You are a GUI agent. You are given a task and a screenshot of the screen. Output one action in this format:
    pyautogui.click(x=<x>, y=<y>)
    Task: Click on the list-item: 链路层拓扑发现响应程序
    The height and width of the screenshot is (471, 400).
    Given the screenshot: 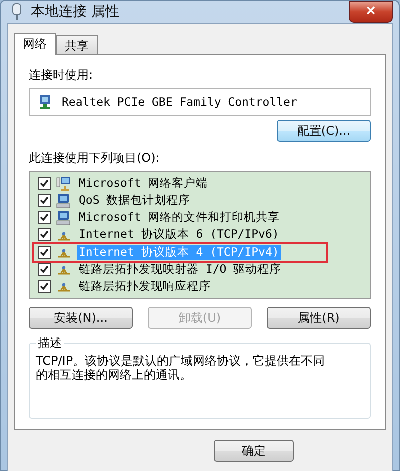 What is the action you would take?
    pyautogui.click(x=180, y=286)
    